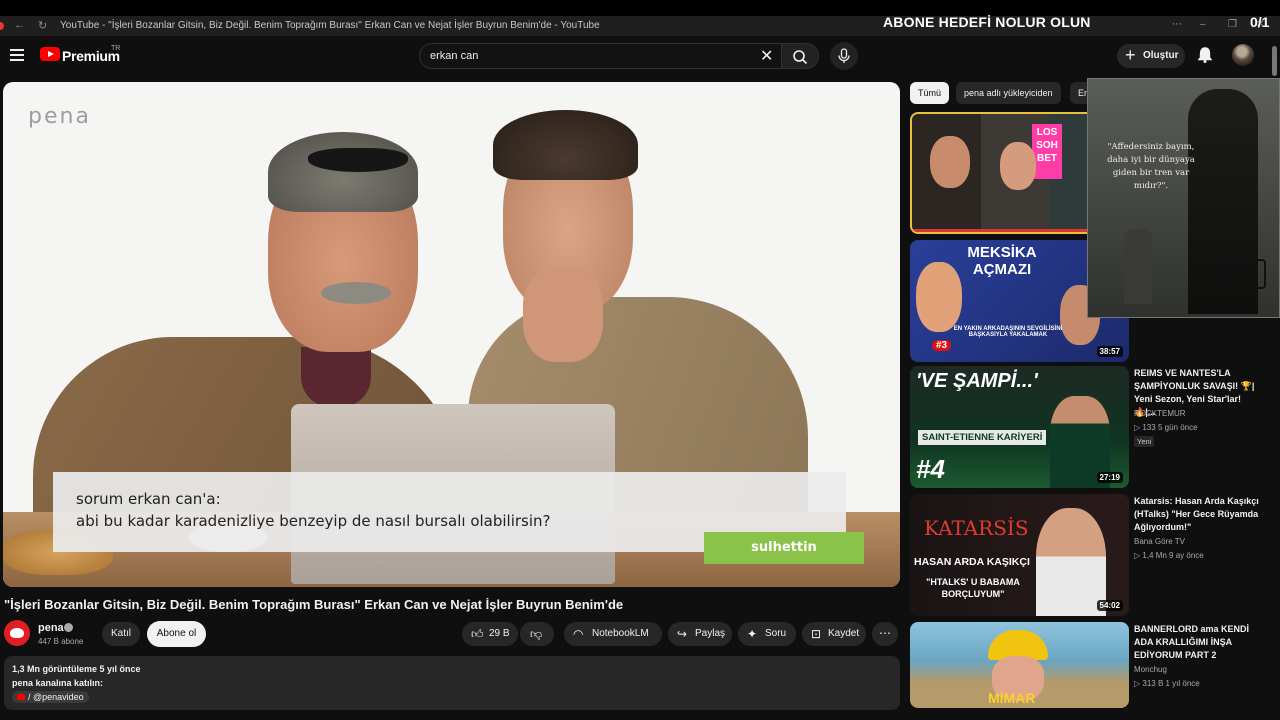  I want to click on reload-icon: ↻, so click(42, 25).